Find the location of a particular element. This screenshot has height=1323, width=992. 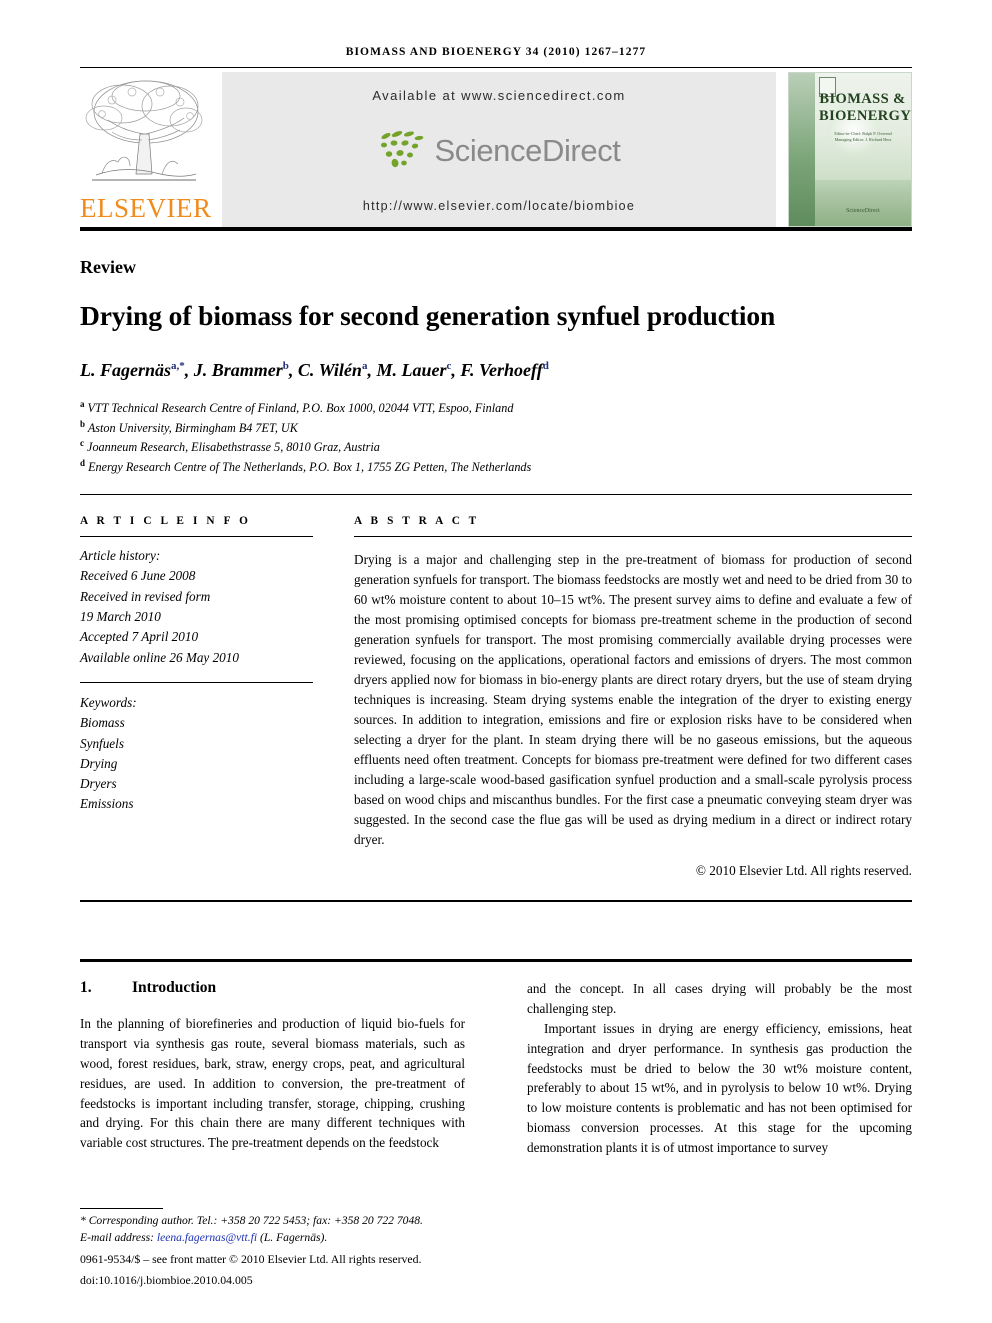

keyword-item: Drying is located at coordinates (196, 764).